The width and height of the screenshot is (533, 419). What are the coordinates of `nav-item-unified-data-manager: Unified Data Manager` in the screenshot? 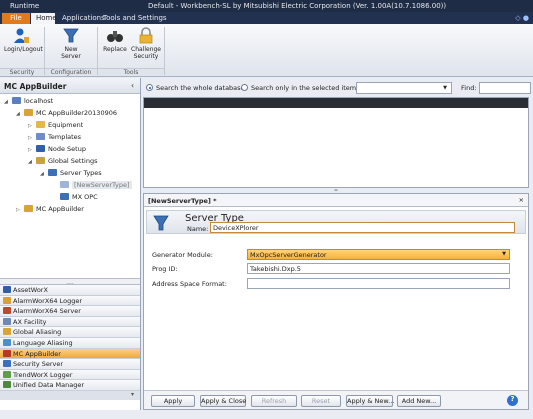 It's located at (70, 385).